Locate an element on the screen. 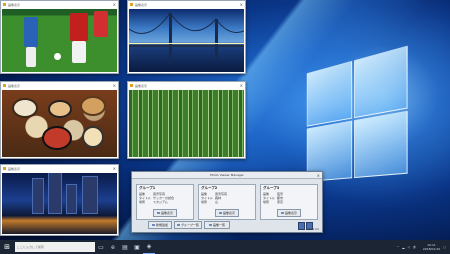 Image resolution: width=450 pixels, height=254 pixels. windows-logo-icon: ⊞ is located at coordinates (7, 247).